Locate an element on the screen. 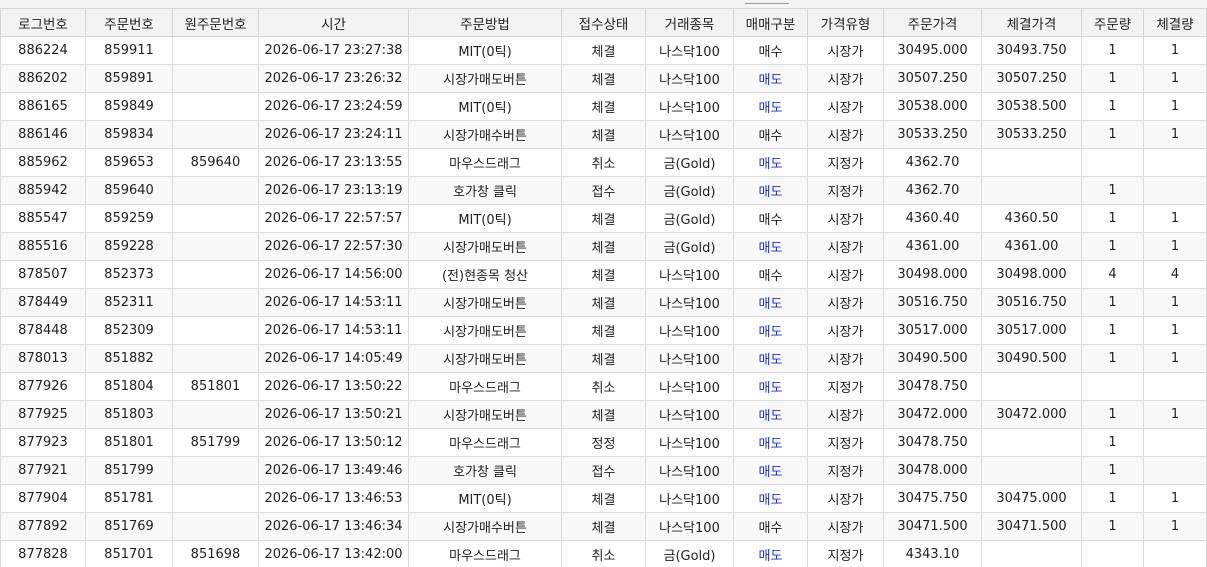 The image size is (1207, 567). col-header-log-no: 로그번호 is located at coordinates (43, 22).